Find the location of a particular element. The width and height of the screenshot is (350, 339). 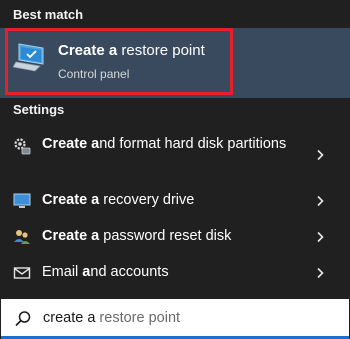

search-icon is located at coordinates (23, 319).